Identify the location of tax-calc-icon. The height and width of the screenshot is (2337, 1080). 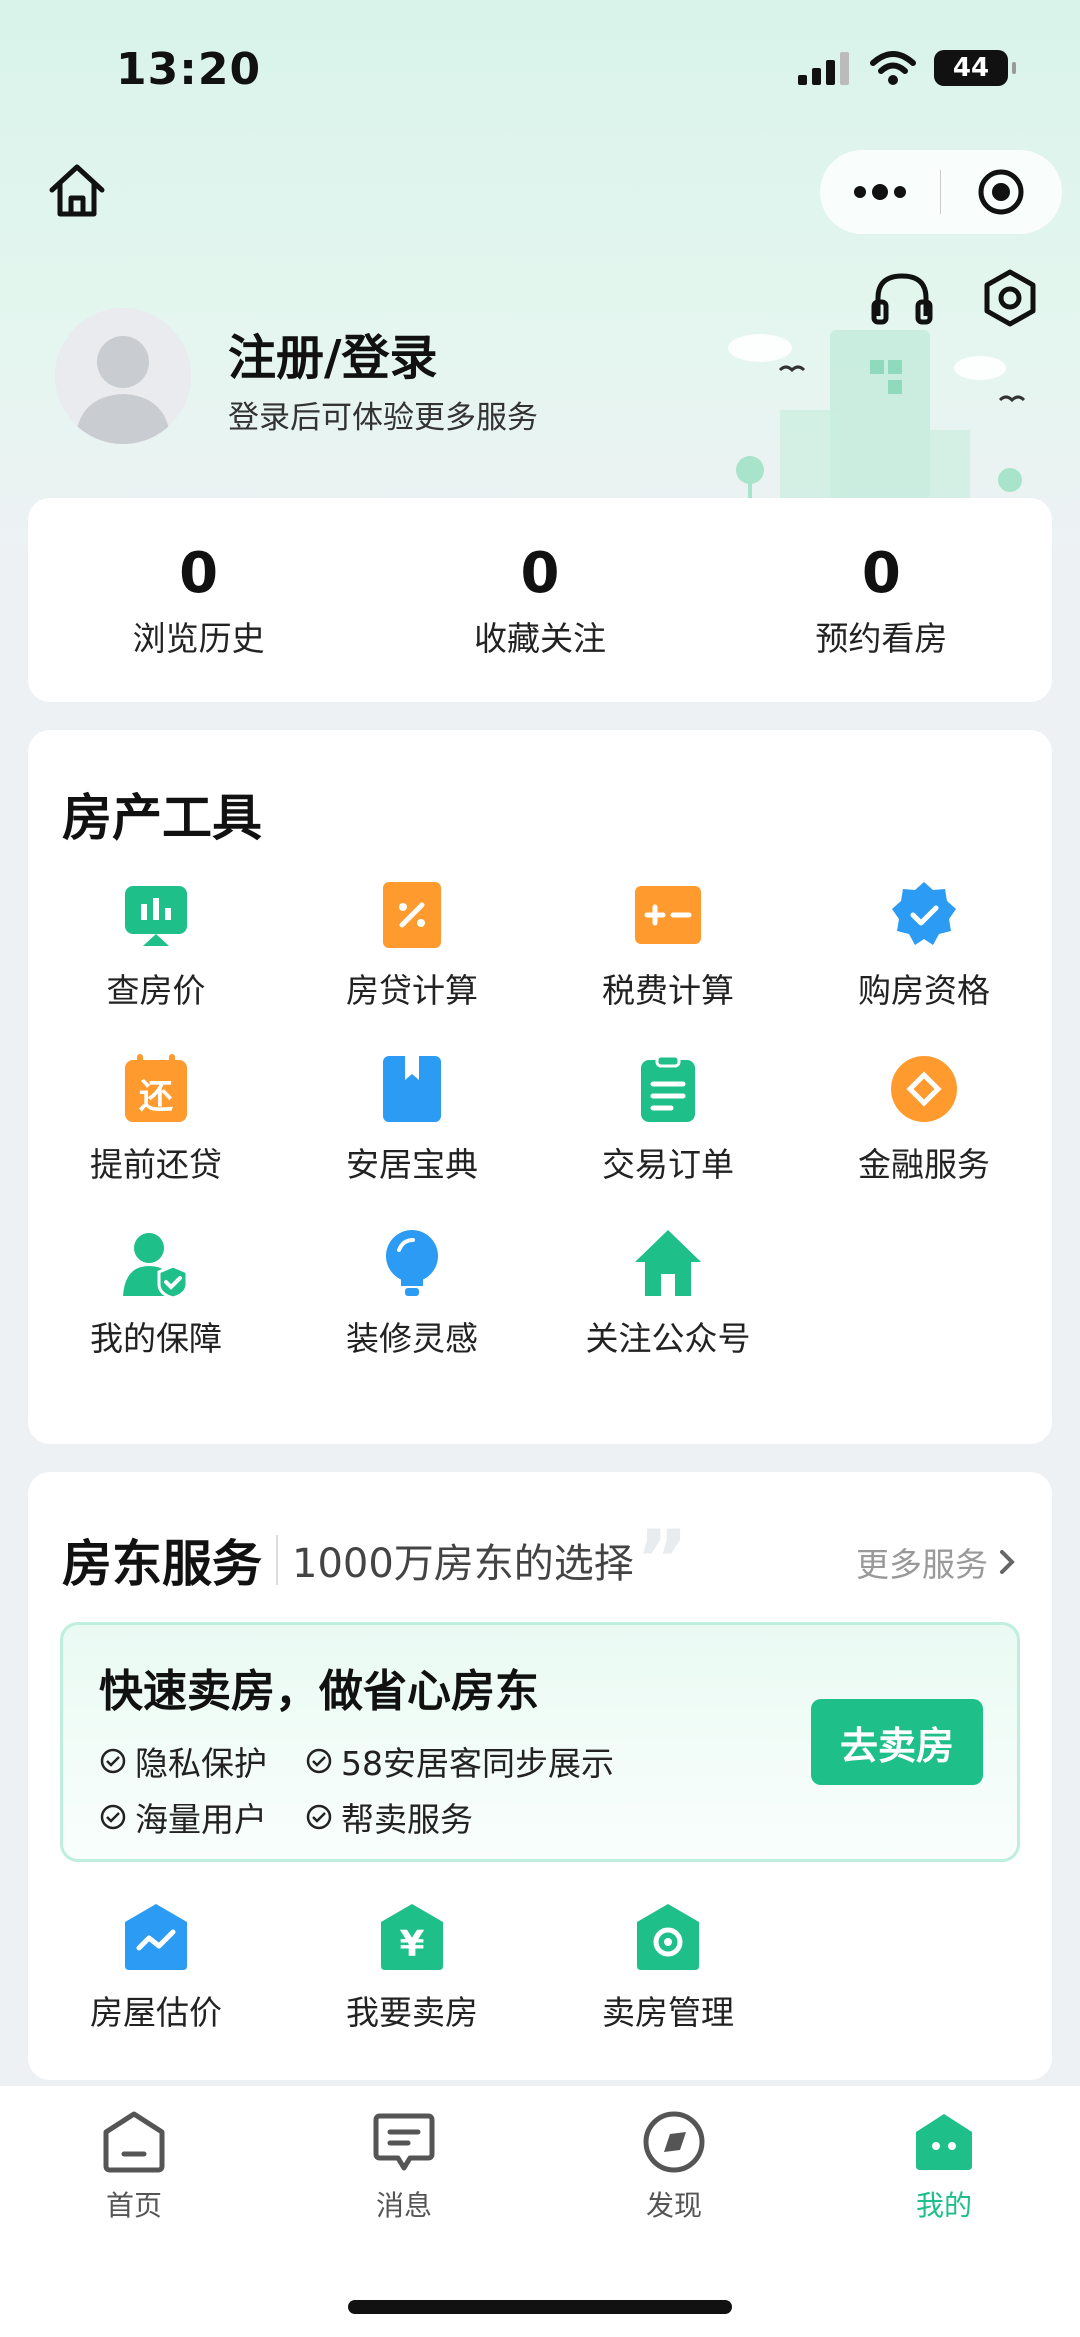
(668, 915).